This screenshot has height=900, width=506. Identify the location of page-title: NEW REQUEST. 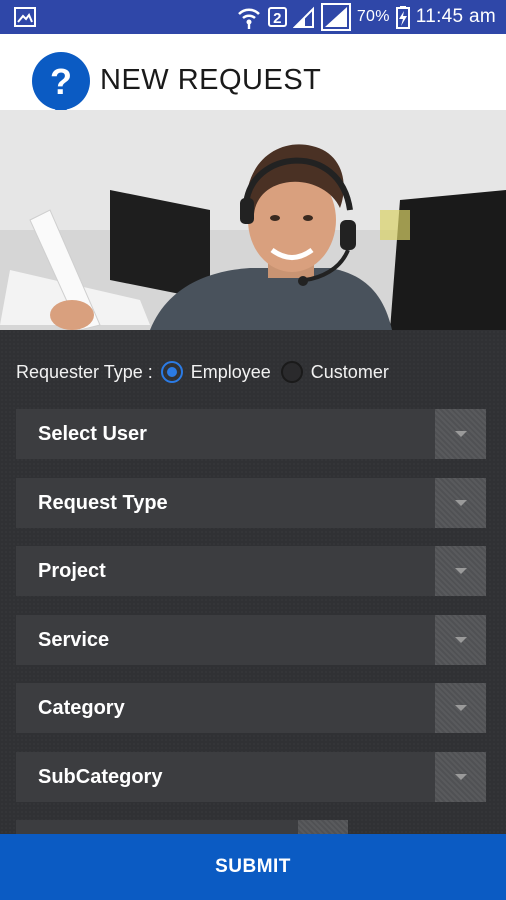
(211, 80).